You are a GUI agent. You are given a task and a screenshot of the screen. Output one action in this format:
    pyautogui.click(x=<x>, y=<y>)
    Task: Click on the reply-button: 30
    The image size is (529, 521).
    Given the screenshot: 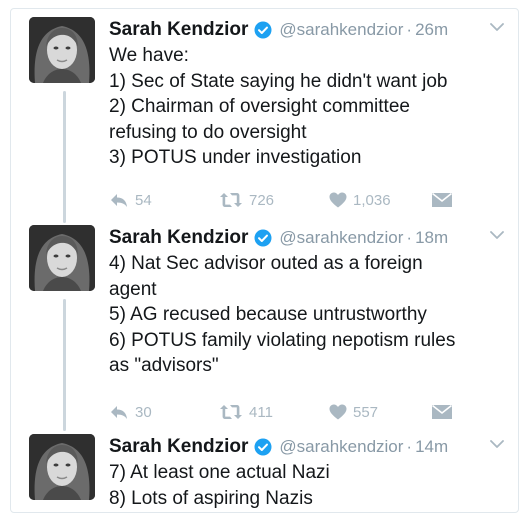 What is the action you would take?
    pyautogui.click(x=164, y=412)
    